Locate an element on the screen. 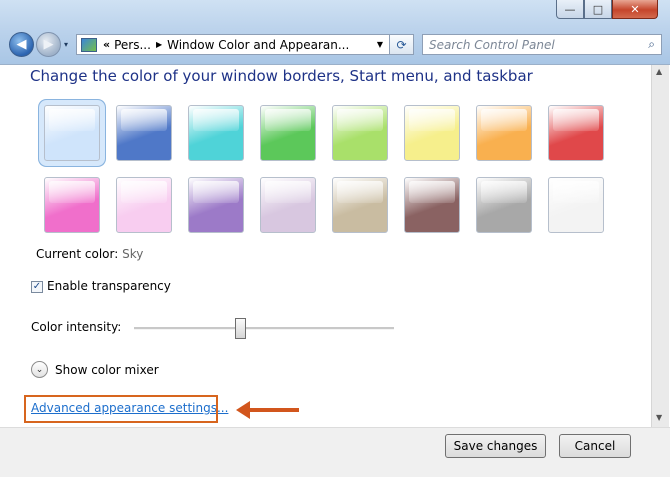 The width and height of the screenshot is (670, 477). color-swatch-ruby is located at coordinates (576, 133).